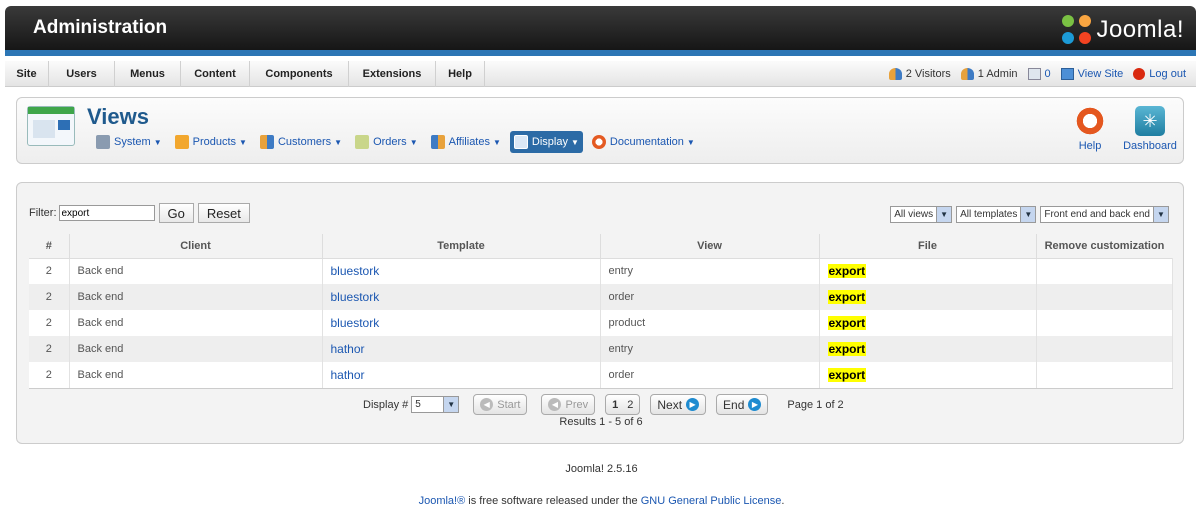 This screenshot has height=515, width=1203. What do you see at coordinates (211, 142) in the screenshot?
I see `submenu-products: Products ▼` at bounding box center [211, 142].